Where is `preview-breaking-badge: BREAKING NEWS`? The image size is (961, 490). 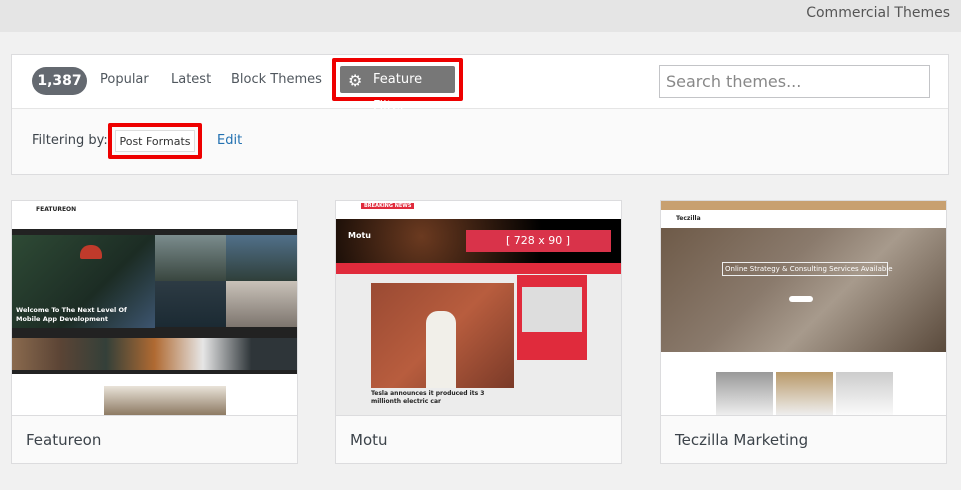
preview-breaking-badge: BREAKING NEWS is located at coordinates (388, 206).